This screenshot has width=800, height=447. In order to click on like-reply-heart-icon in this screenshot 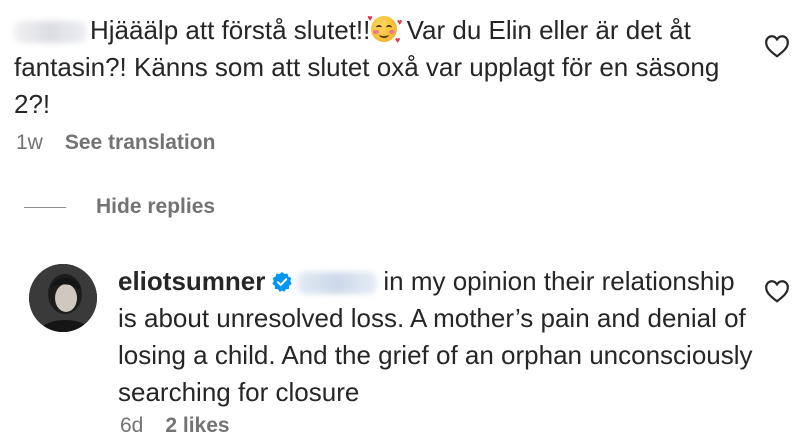, I will do `click(777, 291)`.